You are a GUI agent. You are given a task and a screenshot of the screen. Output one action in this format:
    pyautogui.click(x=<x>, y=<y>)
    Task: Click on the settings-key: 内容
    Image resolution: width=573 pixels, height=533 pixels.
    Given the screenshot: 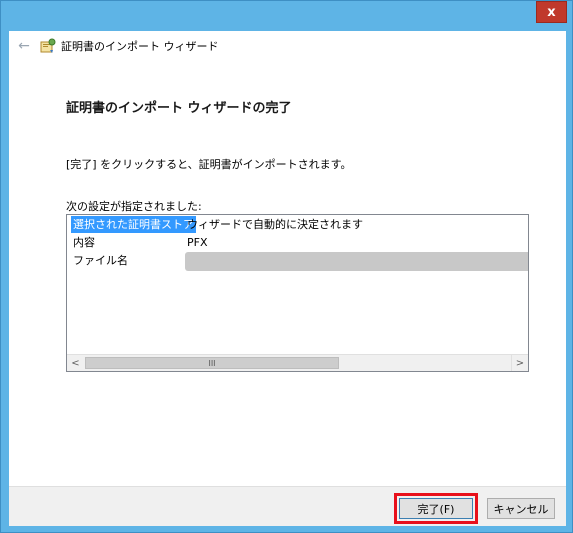 What is the action you would take?
    pyautogui.click(x=84, y=242)
    